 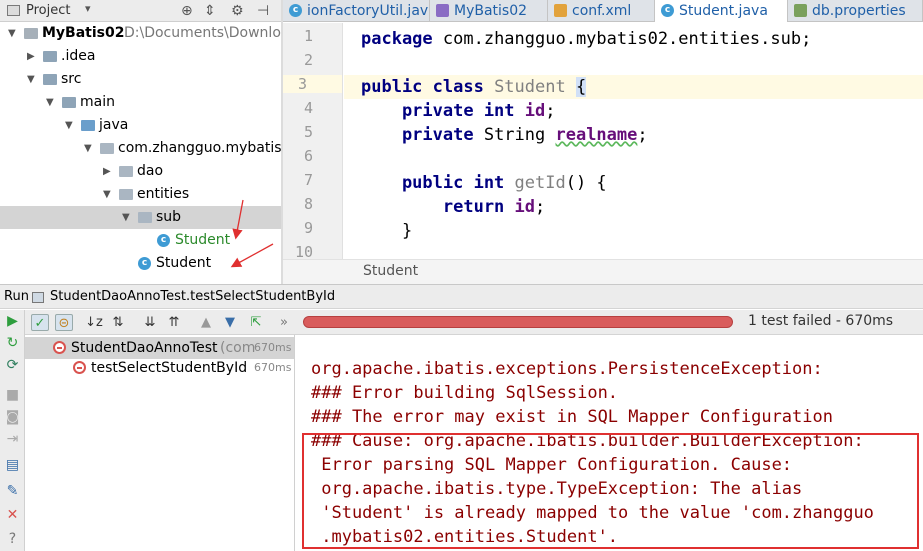 I want to click on pin-icon: ✎, so click(x=12, y=491).